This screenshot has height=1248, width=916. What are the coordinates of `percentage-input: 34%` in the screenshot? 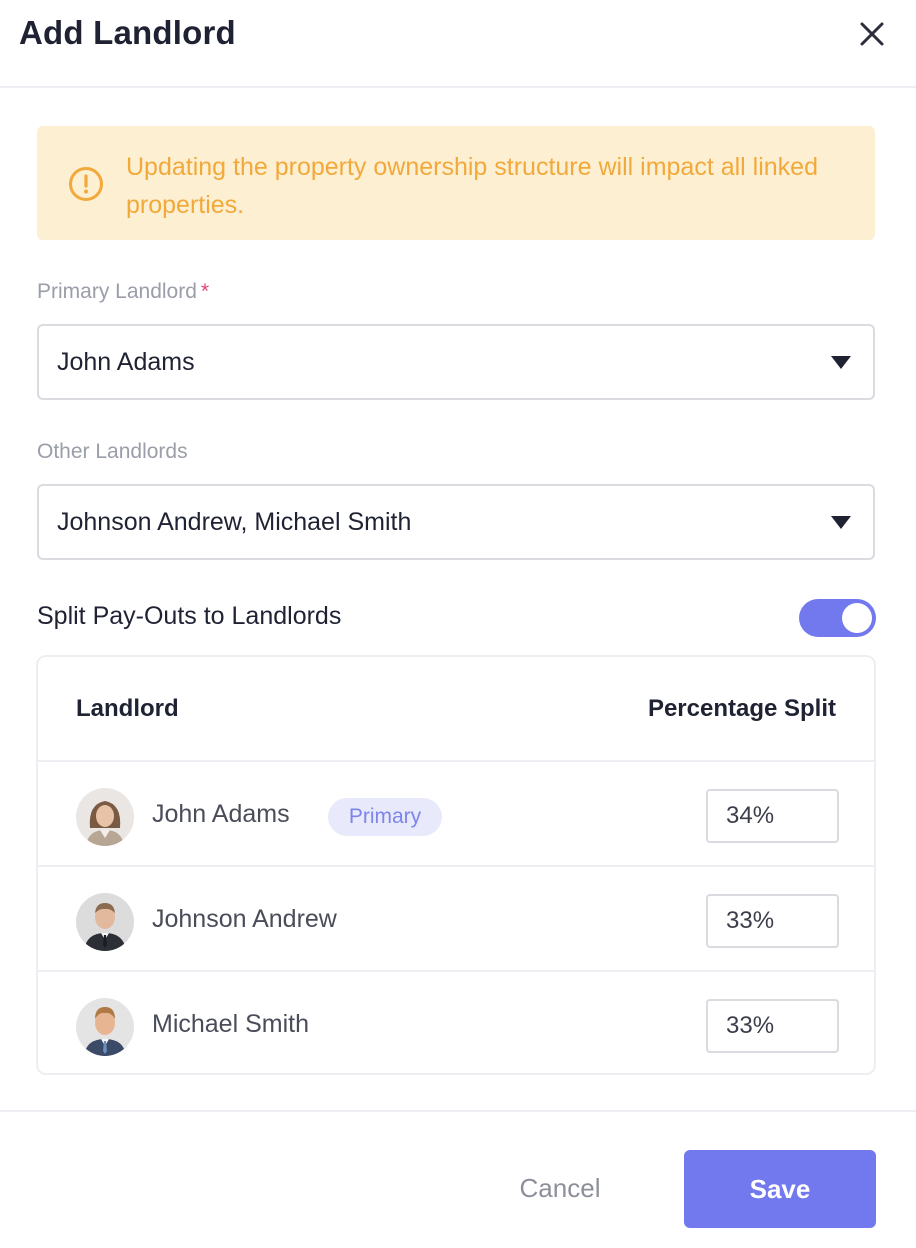 It's located at (772, 816).